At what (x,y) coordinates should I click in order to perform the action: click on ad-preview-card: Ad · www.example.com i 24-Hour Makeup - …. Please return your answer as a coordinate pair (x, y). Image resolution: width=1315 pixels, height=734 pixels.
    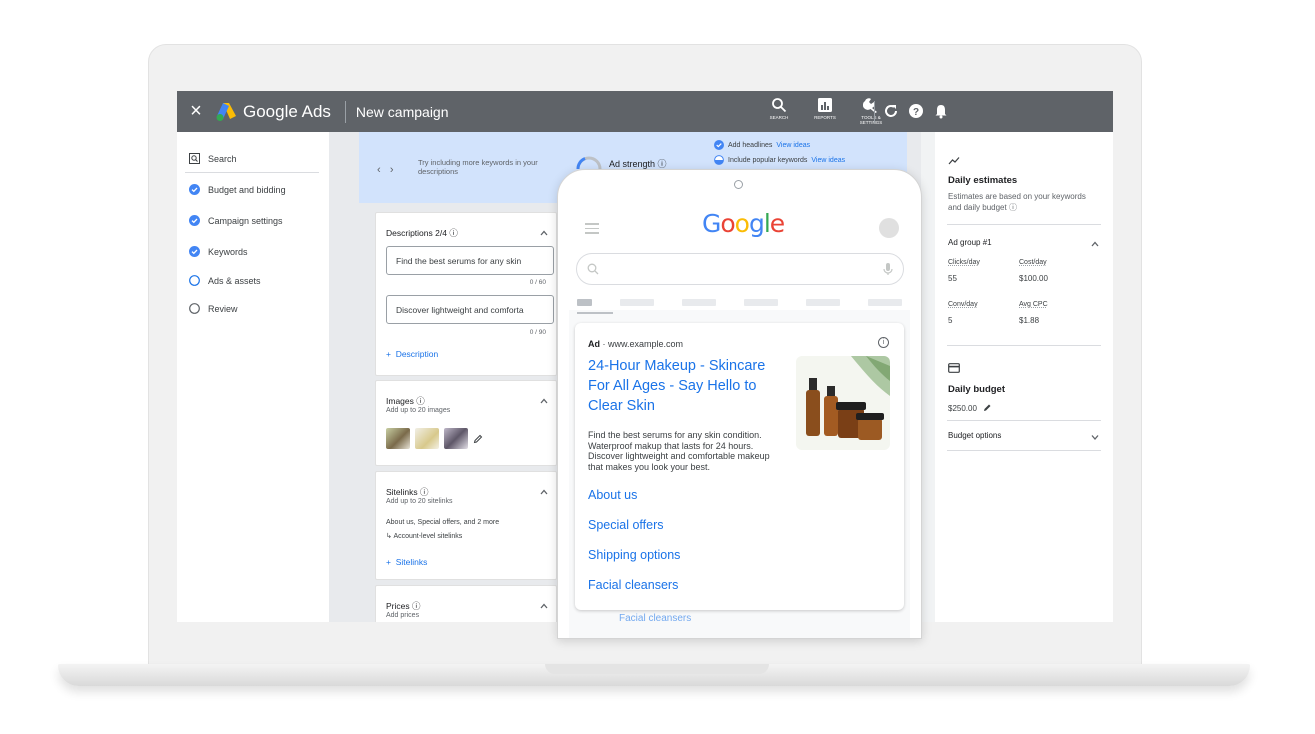
    Looking at the image, I should click on (739, 466).